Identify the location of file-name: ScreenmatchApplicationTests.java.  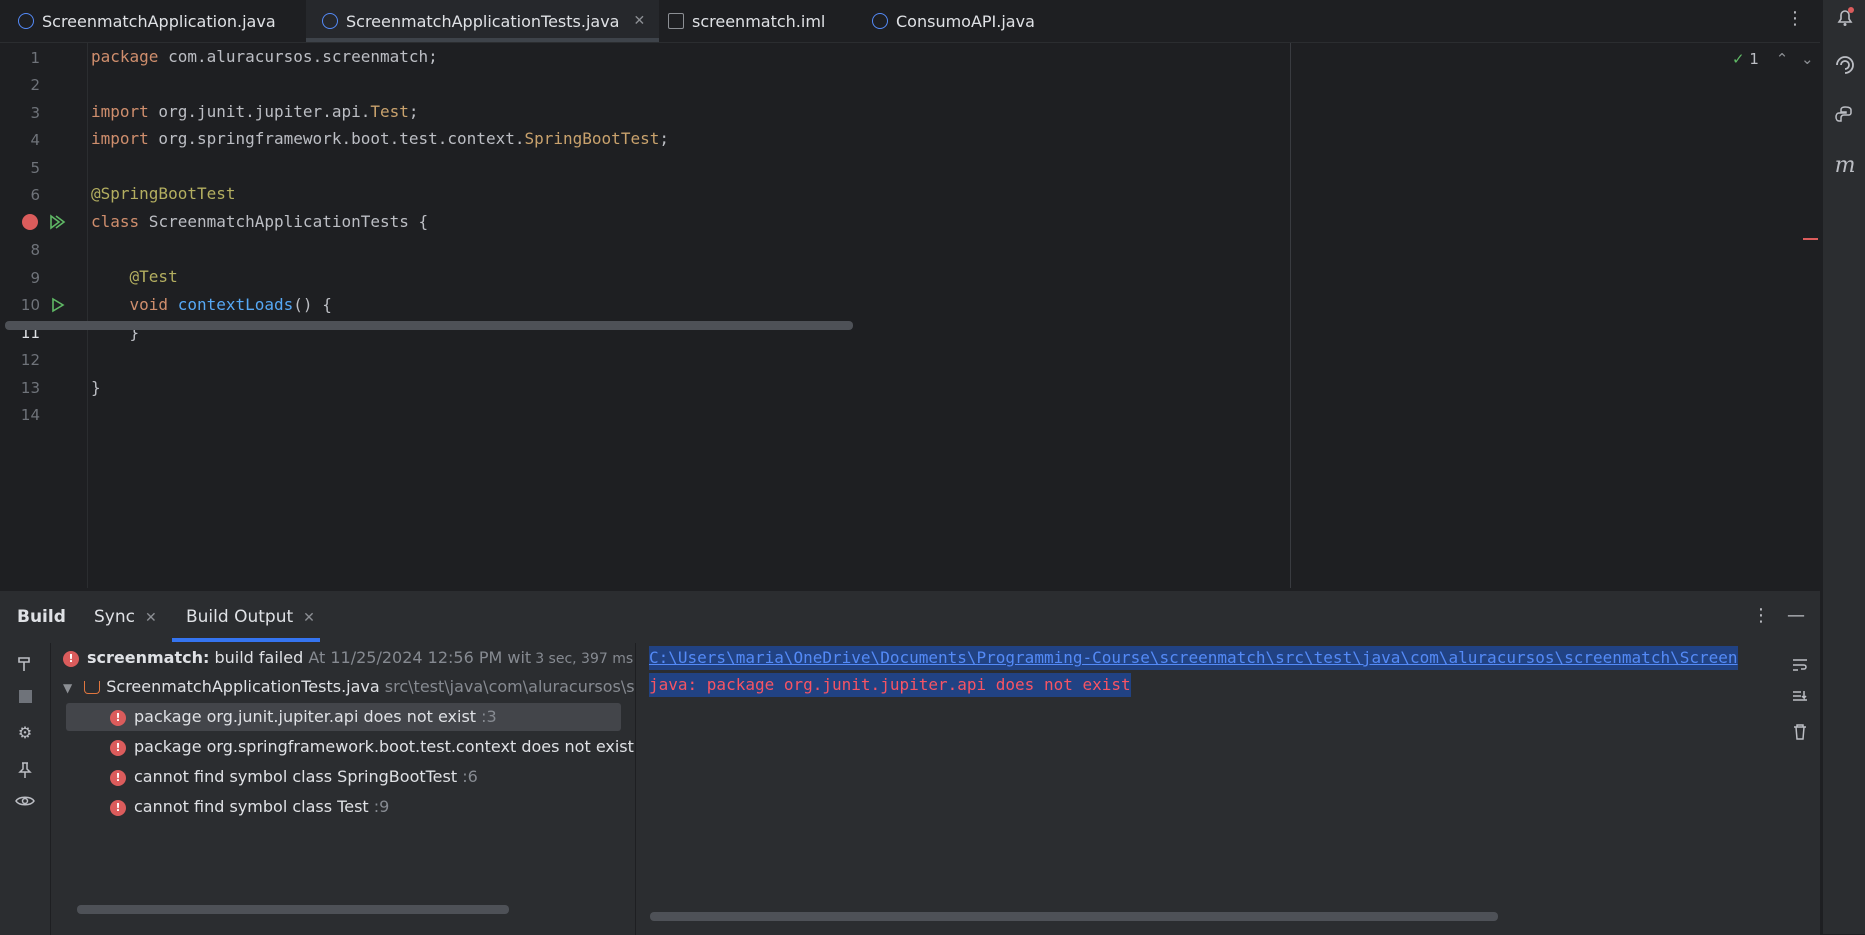
(243, 686).